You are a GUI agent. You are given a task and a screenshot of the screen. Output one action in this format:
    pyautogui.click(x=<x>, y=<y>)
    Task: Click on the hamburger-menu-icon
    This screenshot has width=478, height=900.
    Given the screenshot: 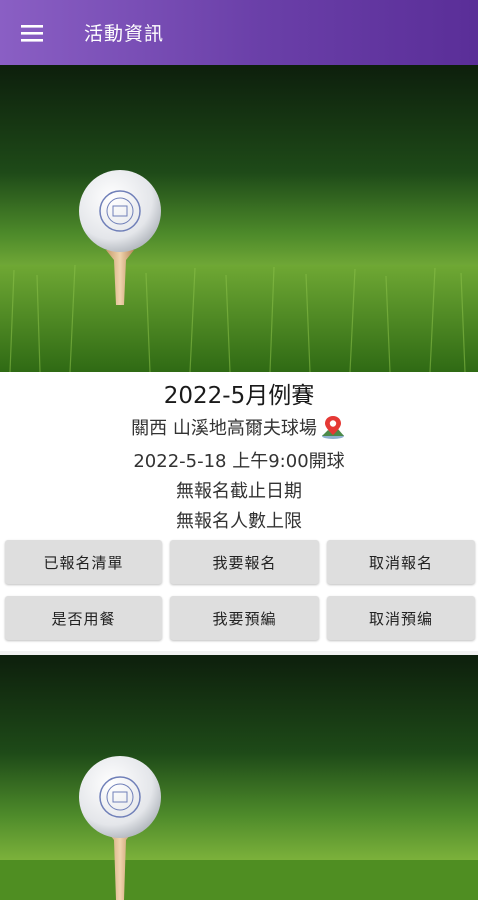 What is the action you would take?
    pyautogui.click(x=32, y=33)
    